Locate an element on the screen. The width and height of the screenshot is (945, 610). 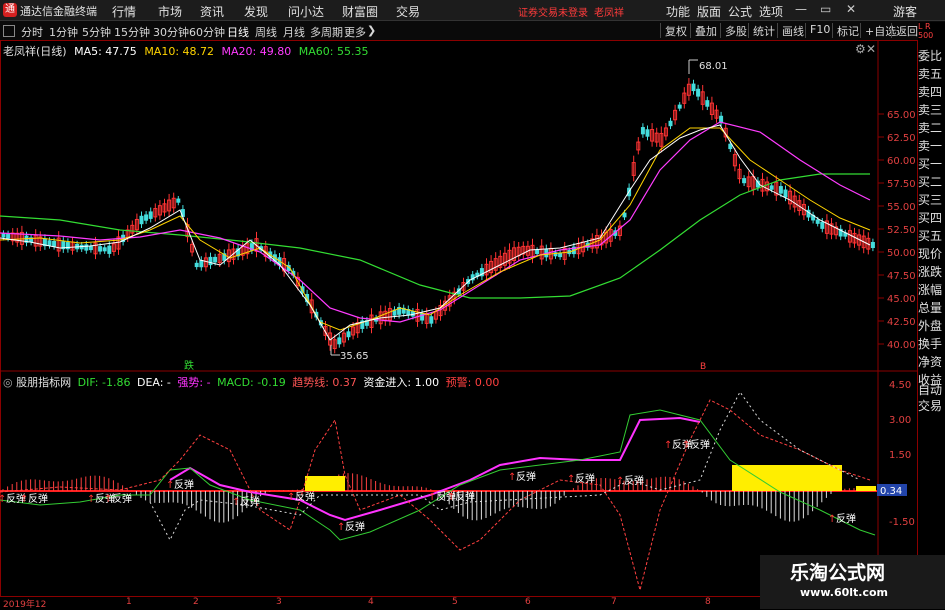
quote-panel-item: 自动 is located at coordinates (931, 390).